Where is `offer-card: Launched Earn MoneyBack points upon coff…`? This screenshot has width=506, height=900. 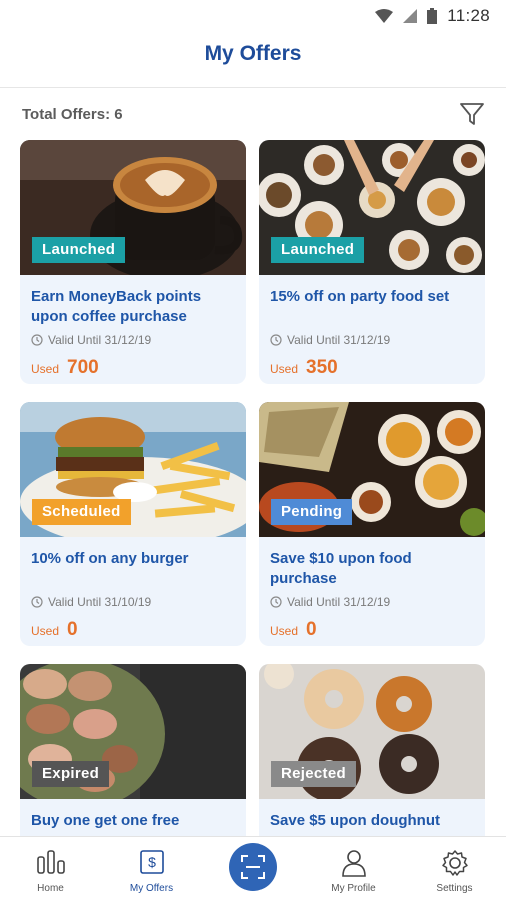
offer-card: Launched Earn MoneyBack points upon coff… is located at coordinates (133, 262).